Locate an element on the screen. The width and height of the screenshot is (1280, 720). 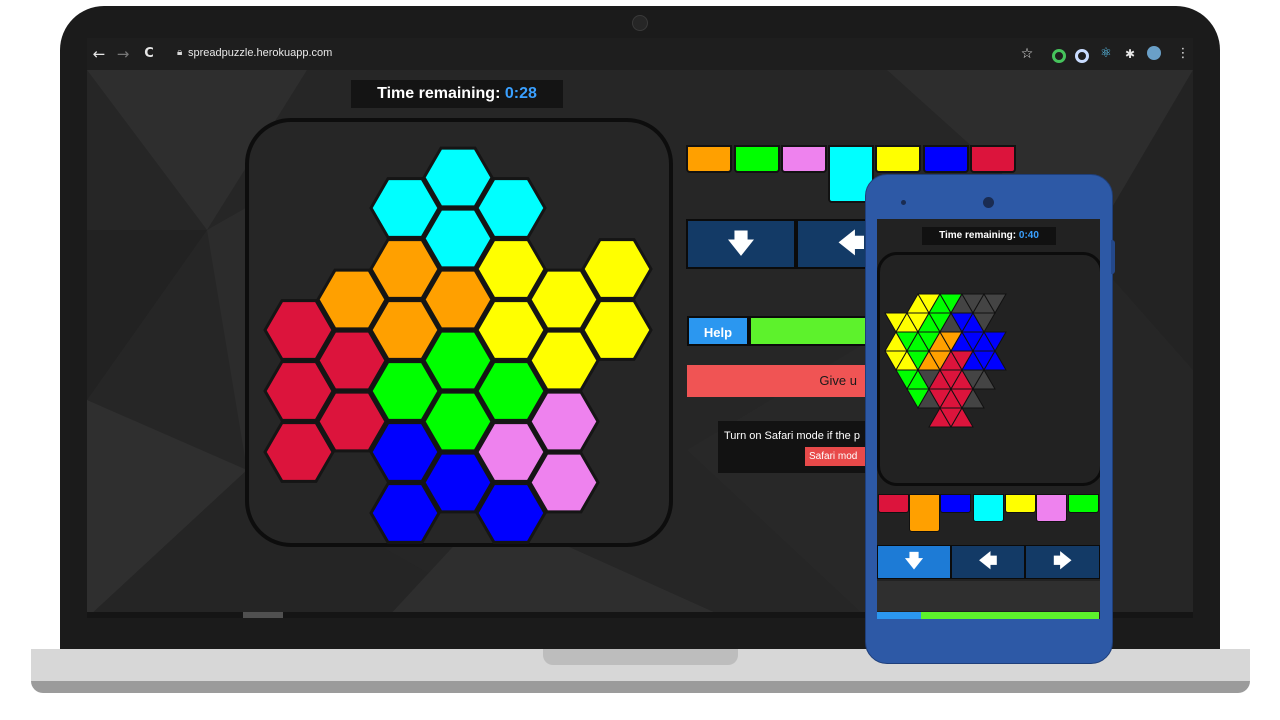
mobile-tray-piece-crimson is located at coordinates (893, 503).